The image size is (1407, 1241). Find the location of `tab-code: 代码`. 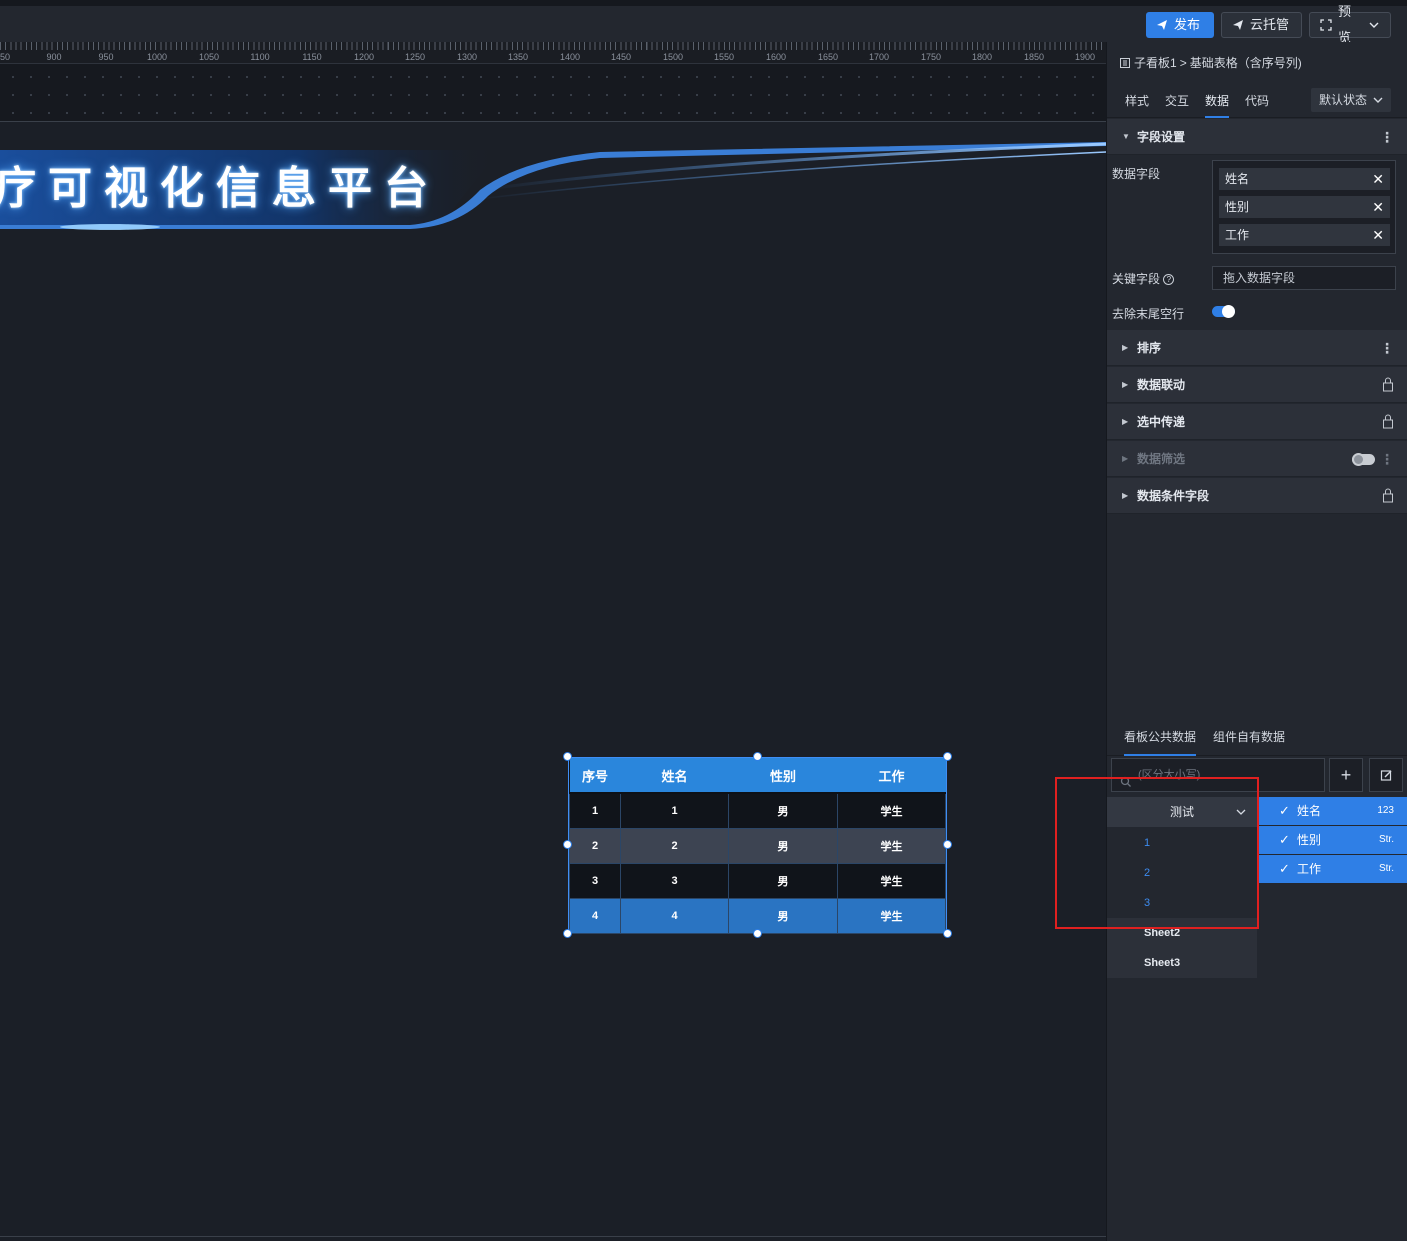

tab-code: 代码 is located at coordinates (1257, 105).